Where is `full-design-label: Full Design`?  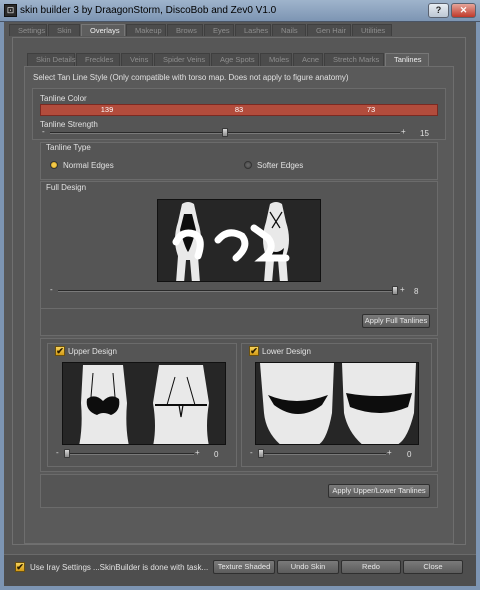
full-design-label: Full Design is located at coordinates (66, 187).